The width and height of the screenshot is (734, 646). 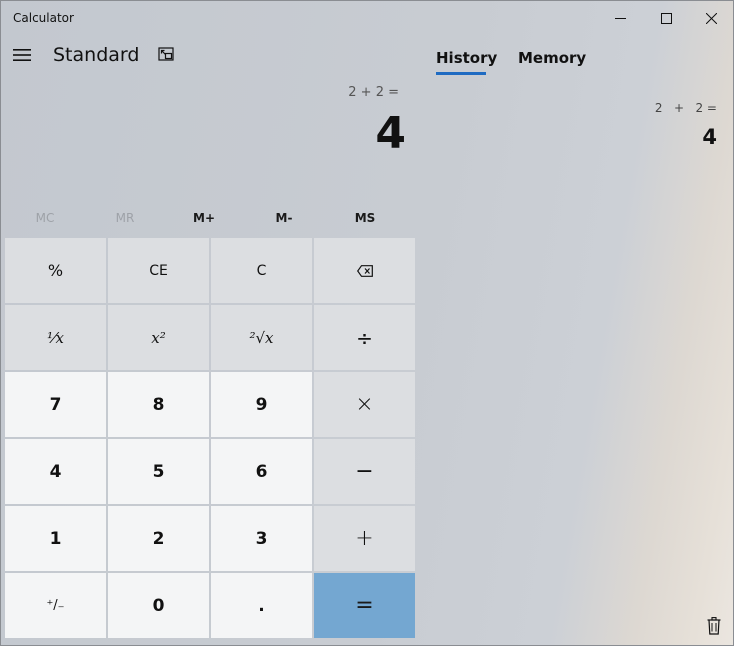 I want to click on window-title: Calculator, so click(x=43, y=18).